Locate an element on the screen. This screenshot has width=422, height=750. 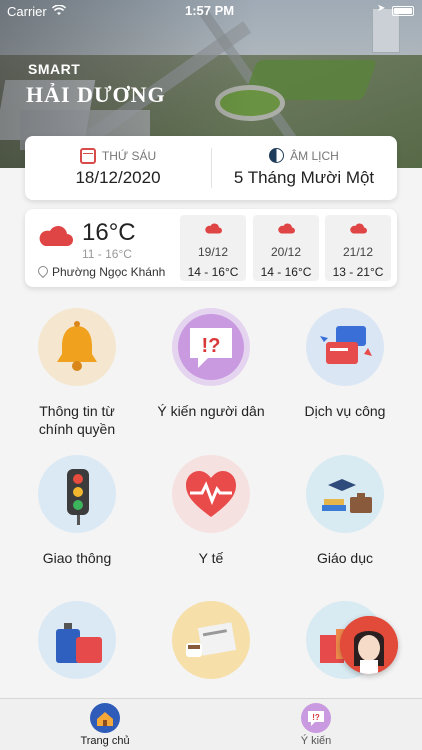
menu-public-services: Dịch vụ công is located at coordinates (345, 364).